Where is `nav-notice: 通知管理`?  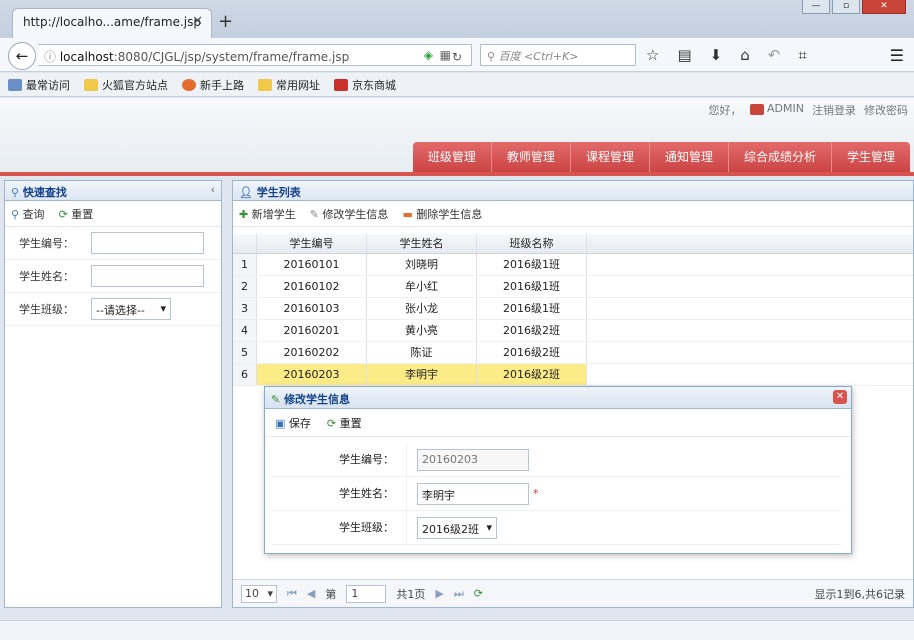 nav-notice: 通知管理 is located at coordinates (689, 157).